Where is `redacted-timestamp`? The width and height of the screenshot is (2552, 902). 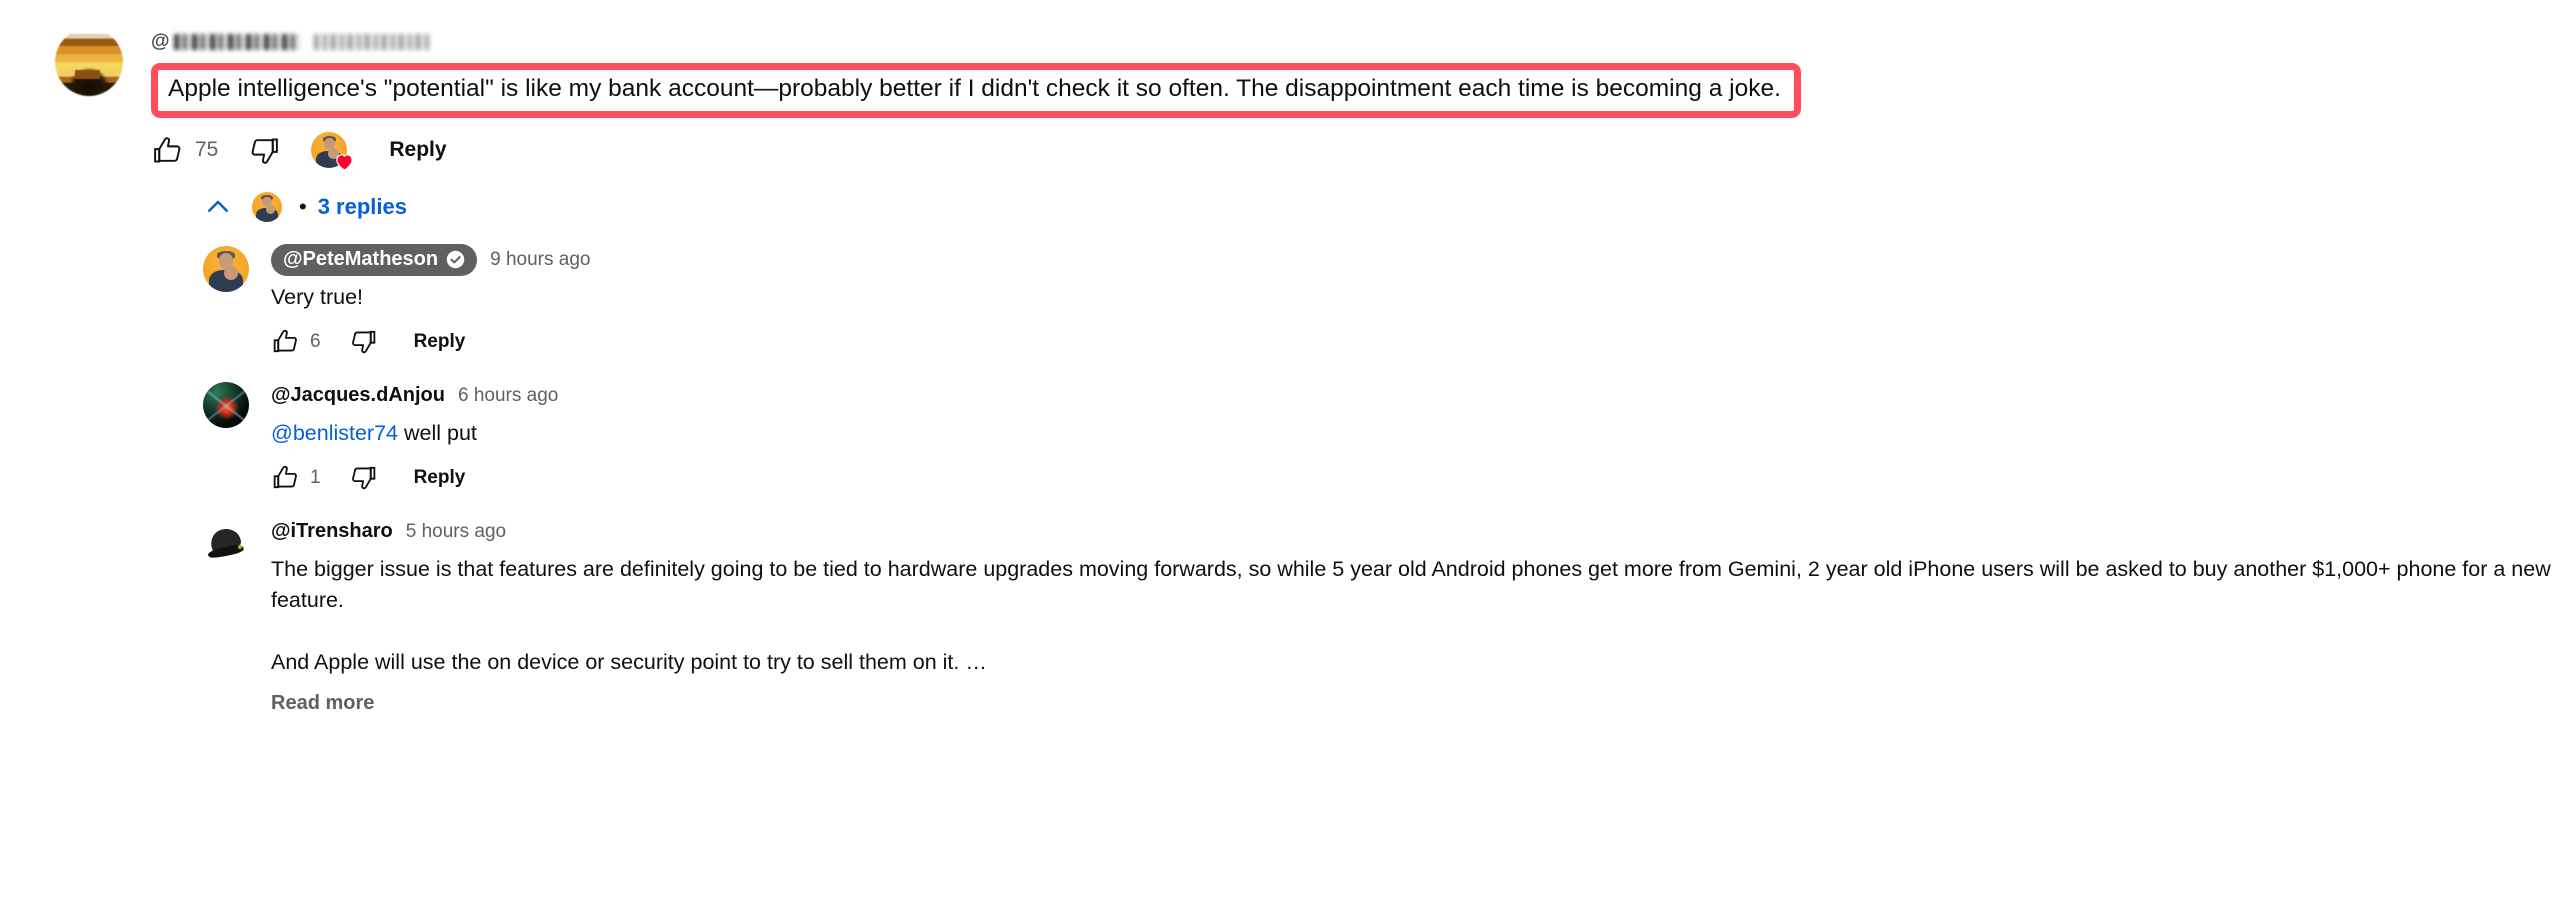 redacted-timestamp is located at coordinates (372, 42).